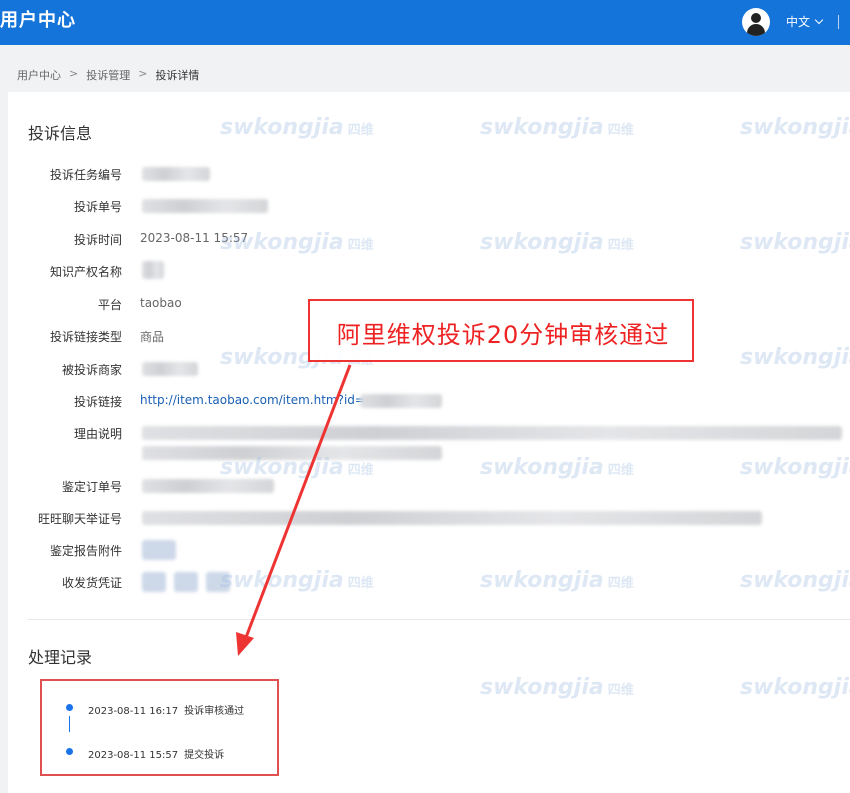  I want to click on records-title: 处理记录, so click(60, 657).